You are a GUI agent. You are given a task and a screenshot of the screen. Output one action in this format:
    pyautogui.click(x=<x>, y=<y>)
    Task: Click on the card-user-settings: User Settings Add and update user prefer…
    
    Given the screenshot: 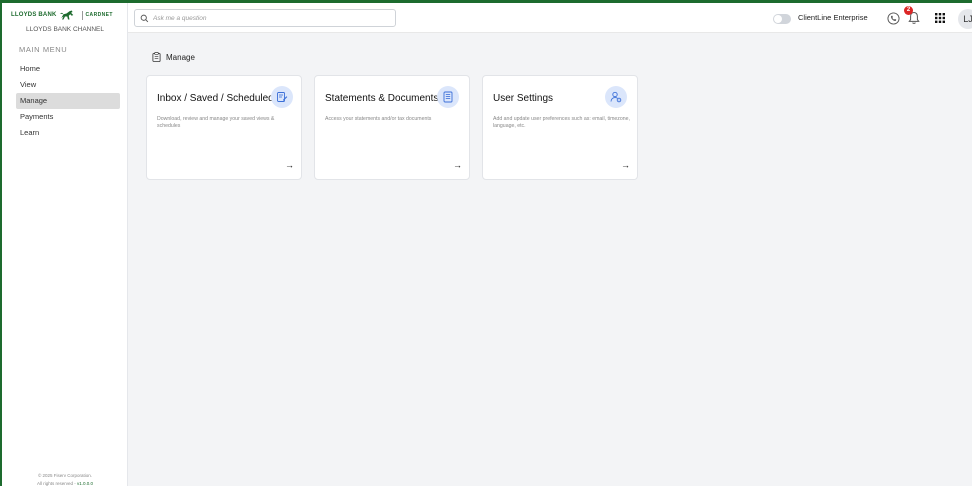 What is the action you would take?
    pyautogui.click(x=560, y=127)
    